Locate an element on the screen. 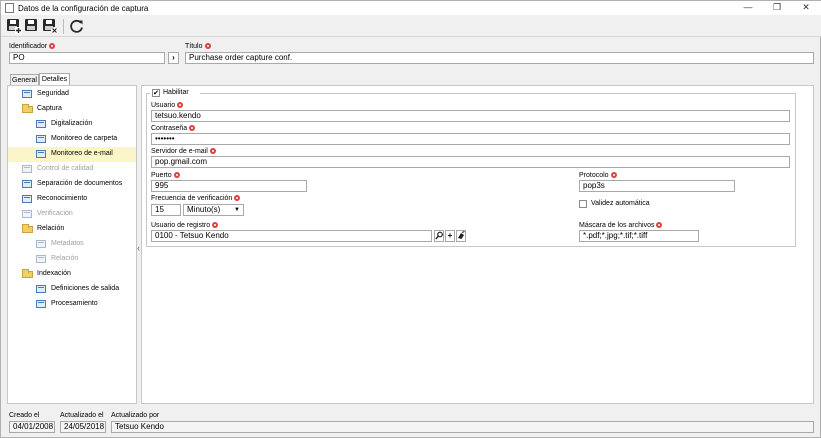  clear-user-button is located at coordinates (461, 236).